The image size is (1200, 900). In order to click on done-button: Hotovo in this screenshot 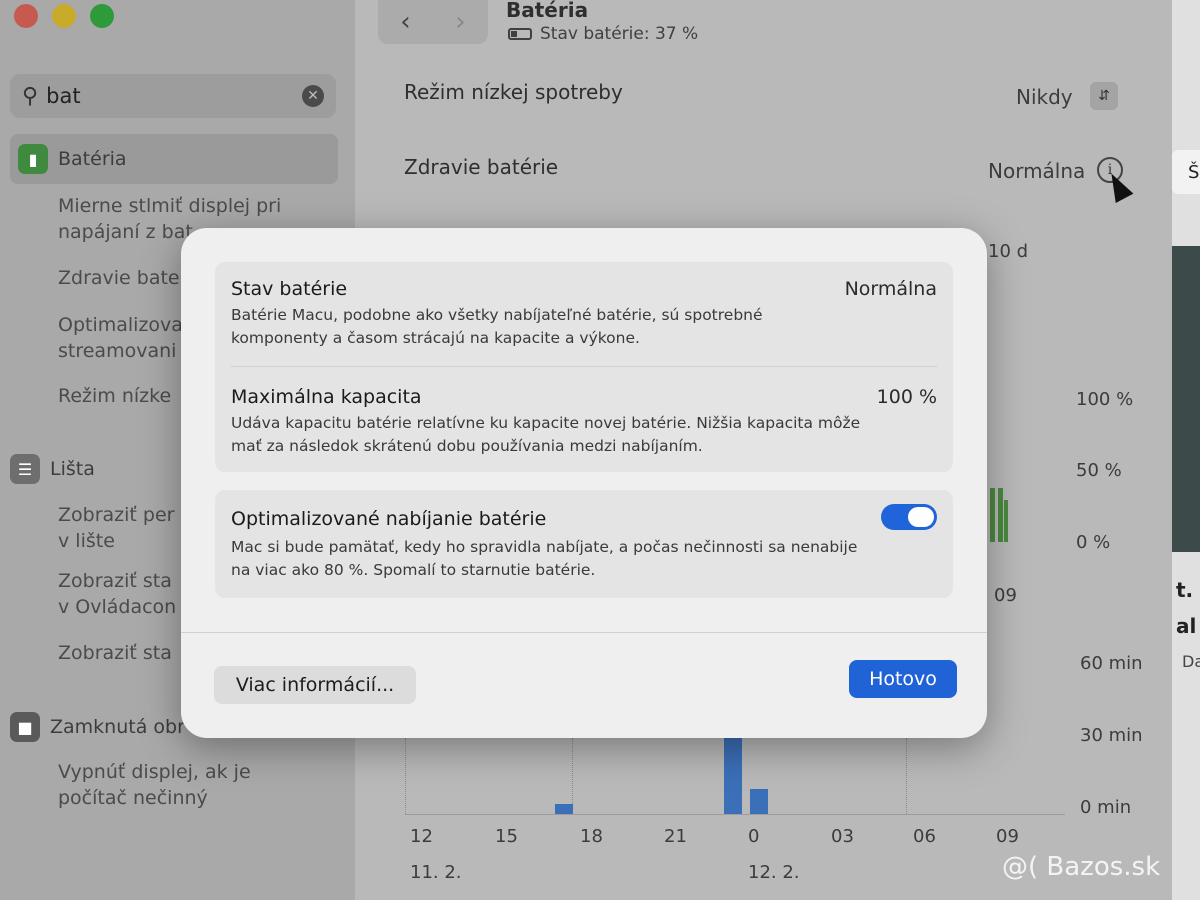, I will do `click(903, 679)`.